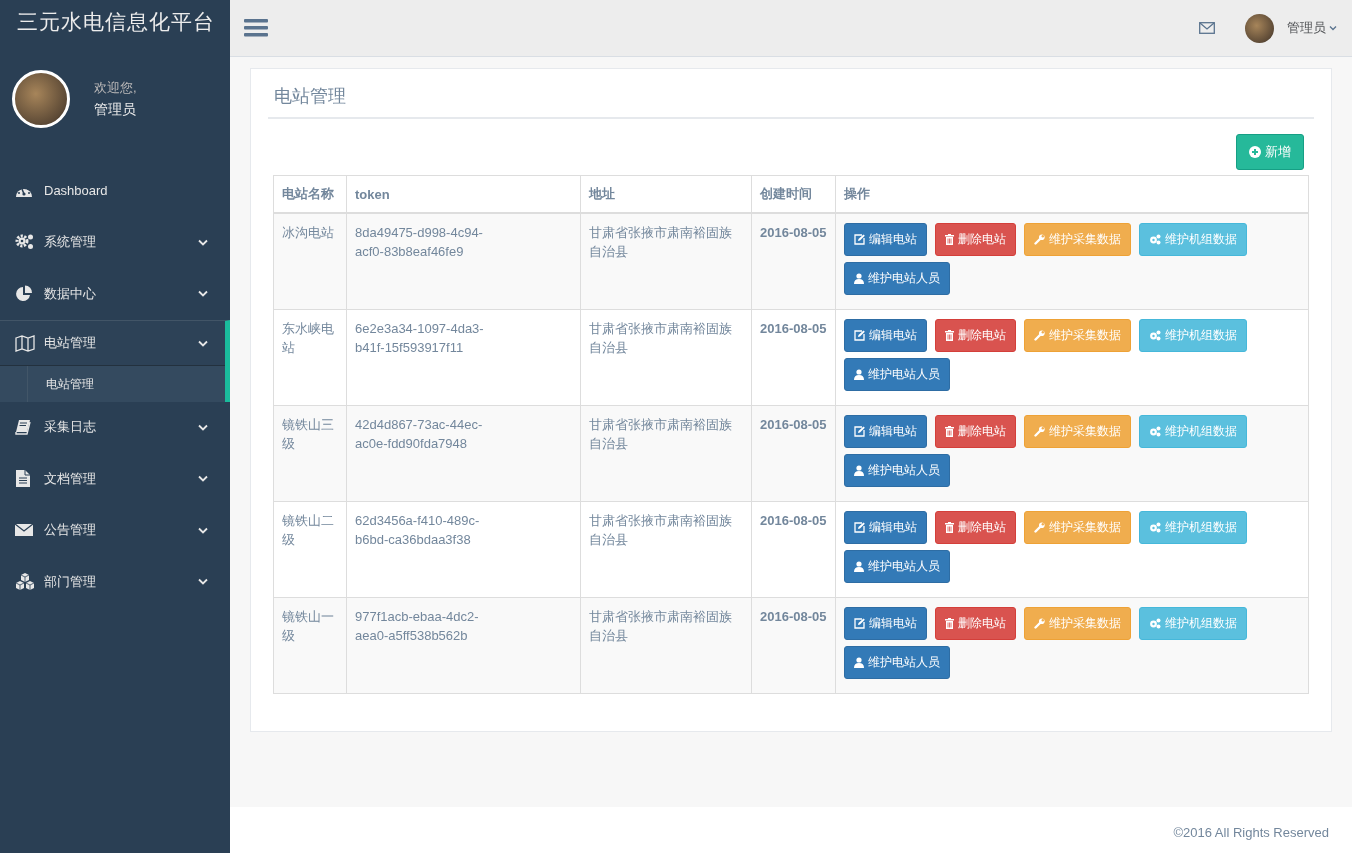 The image size is (1352, 853). What do you see at coordinates (115, 427) in the screenshot?
I see `menu-item: 采集日志` at bounding box center [115, 427].